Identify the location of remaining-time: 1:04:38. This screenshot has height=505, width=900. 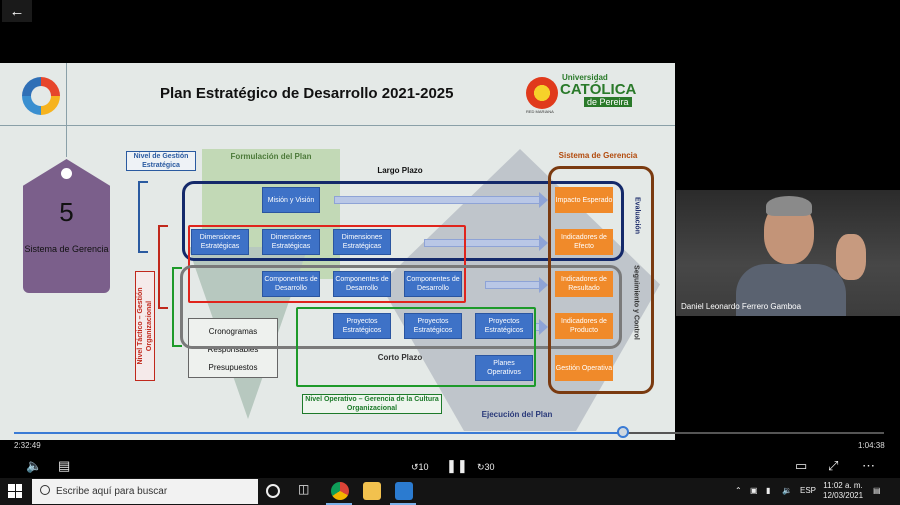
(871, 445).